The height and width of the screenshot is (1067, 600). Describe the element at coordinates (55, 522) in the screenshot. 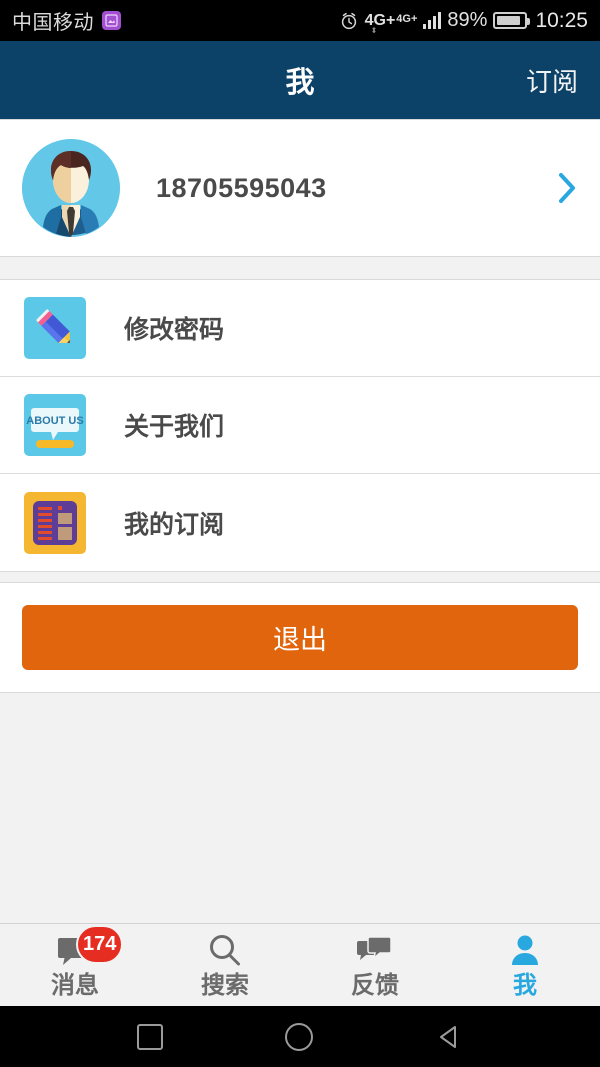

I see `newspaper-icon` at that location.